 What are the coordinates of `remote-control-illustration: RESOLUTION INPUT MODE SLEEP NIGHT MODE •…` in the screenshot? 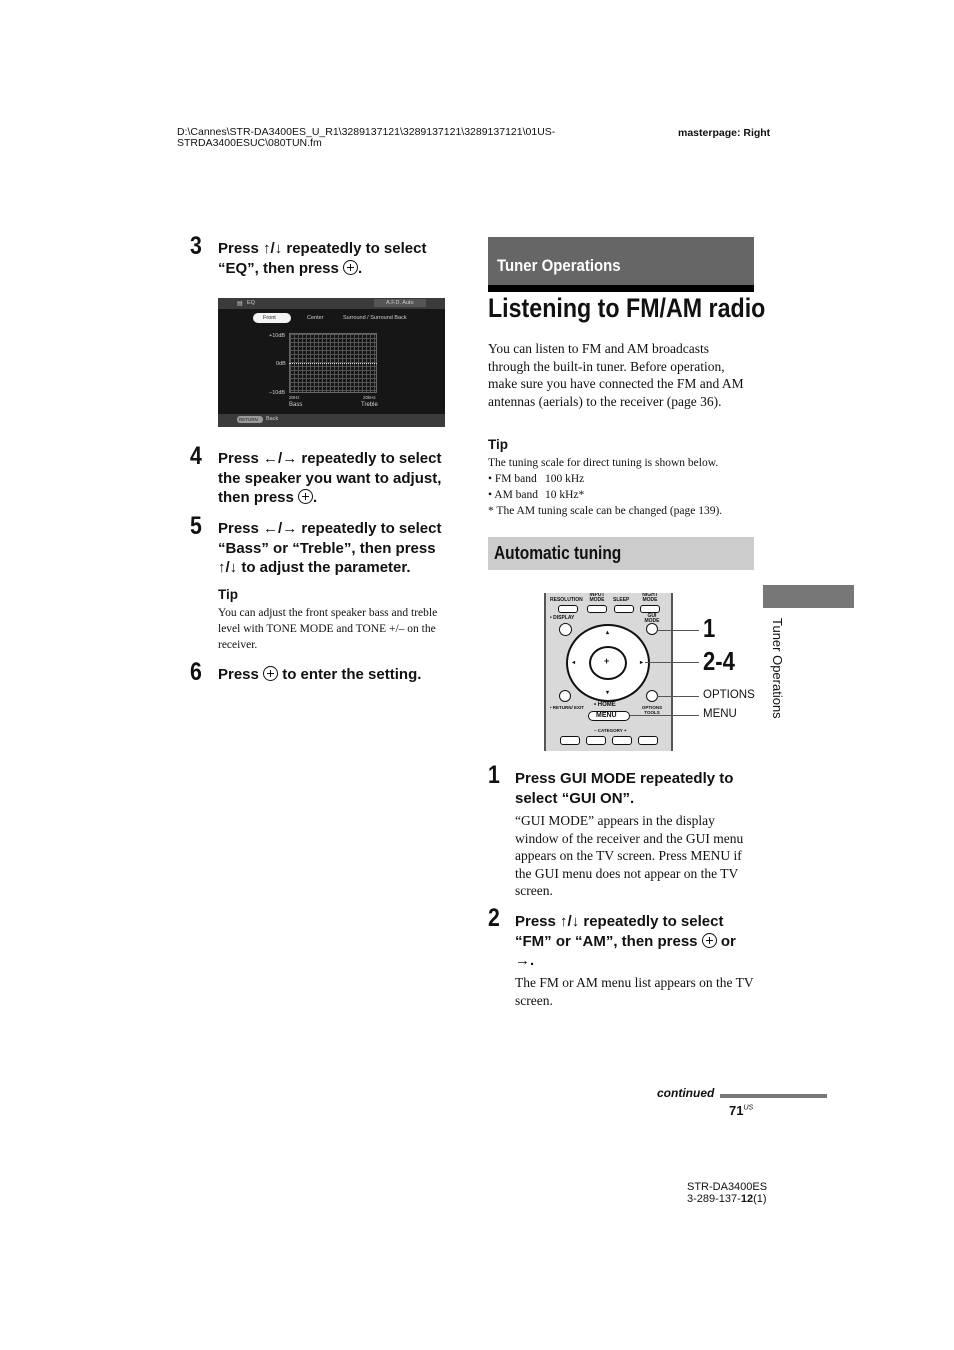 It's located at (608, 672).